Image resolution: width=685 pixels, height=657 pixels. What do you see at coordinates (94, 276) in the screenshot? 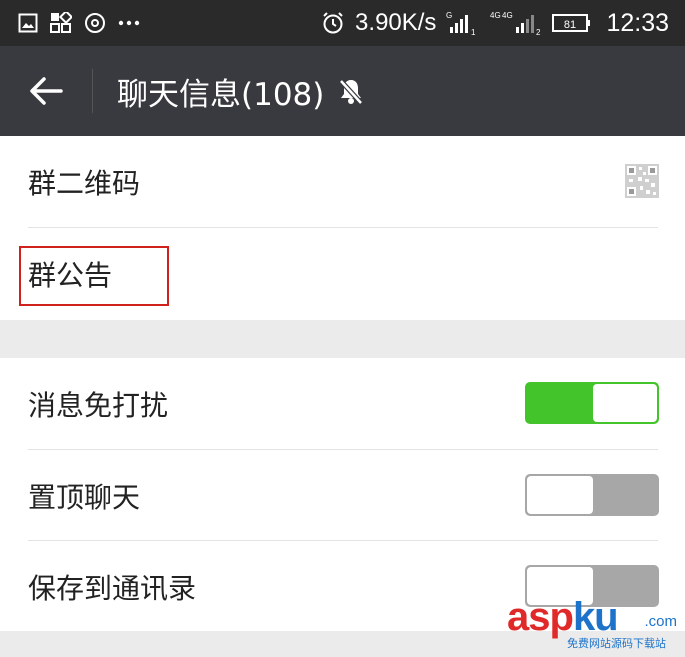
I see `highlight-box` at bounding box center [94, 276].